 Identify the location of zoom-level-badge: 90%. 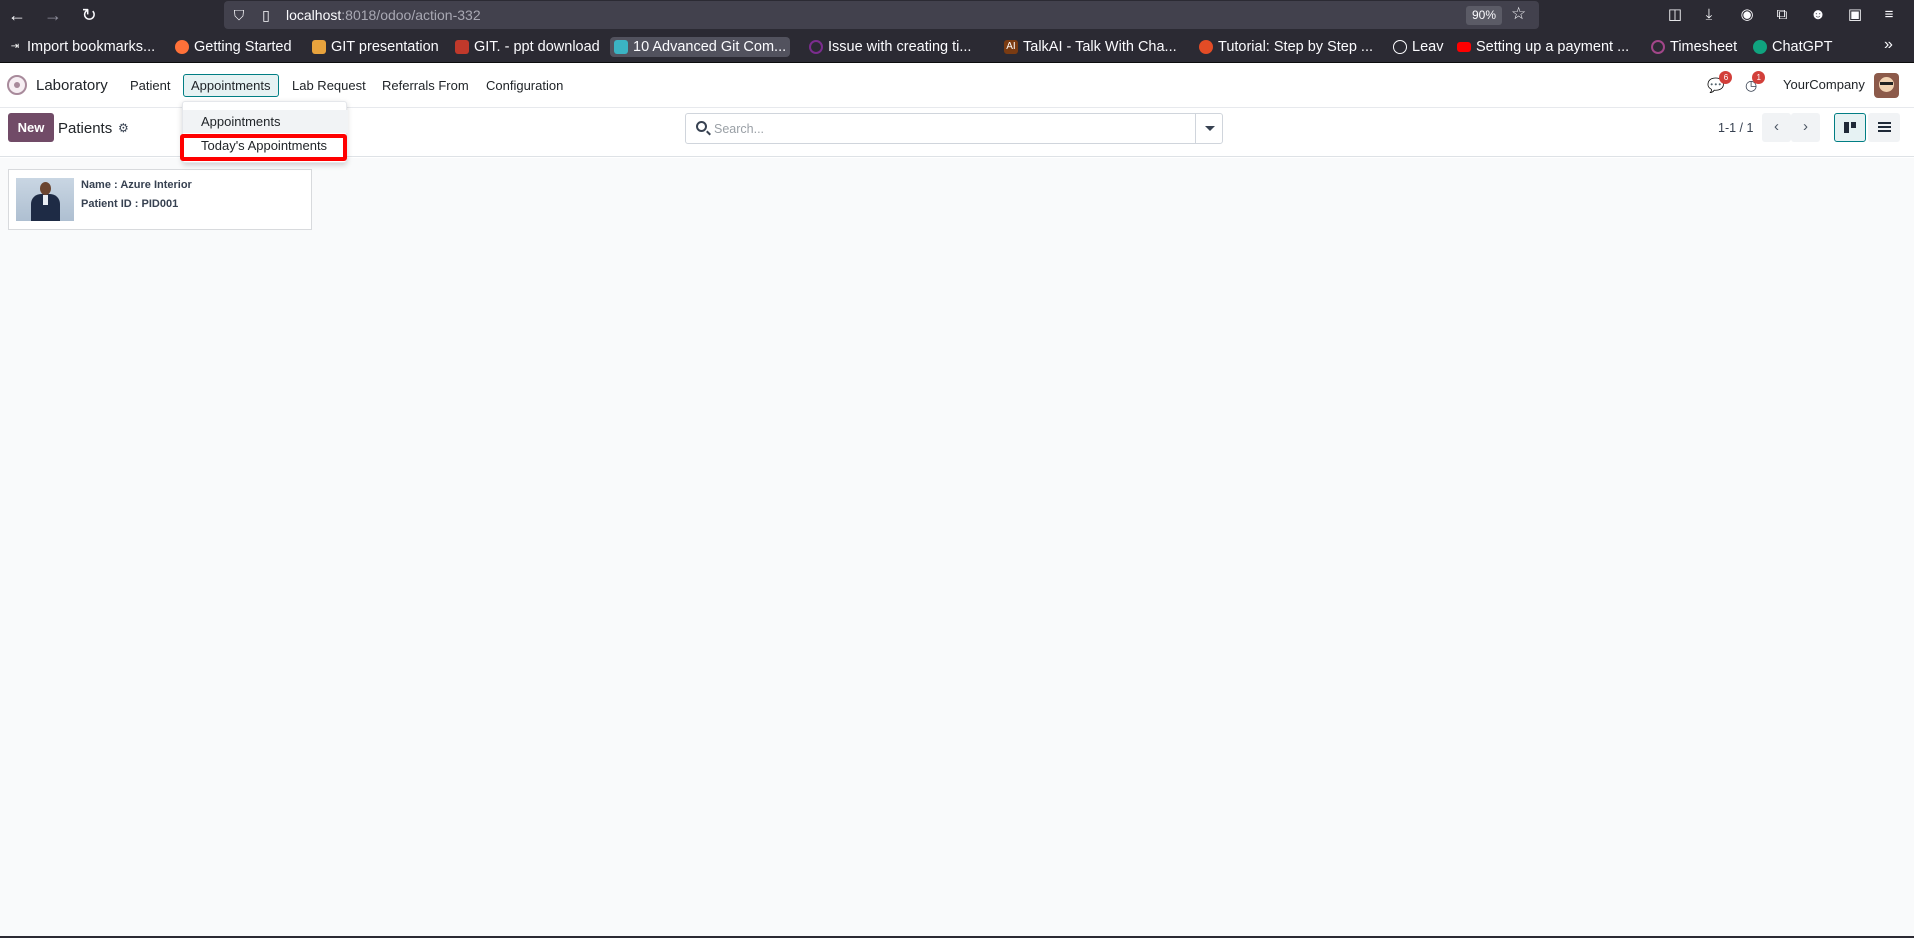
(1484, 15).